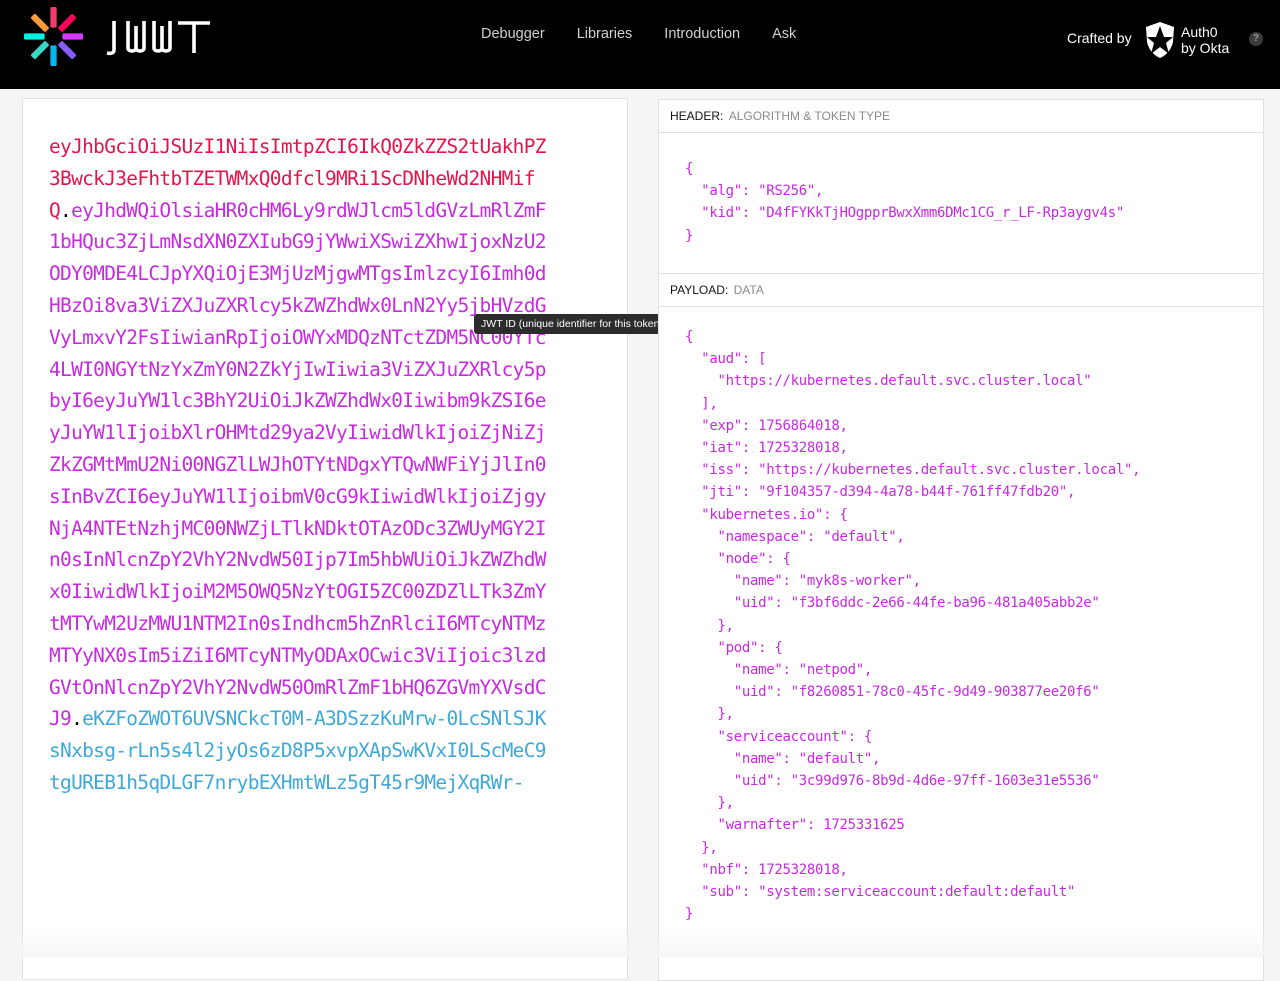  I want to click on header-label: HEADER:, so click(697, 116).